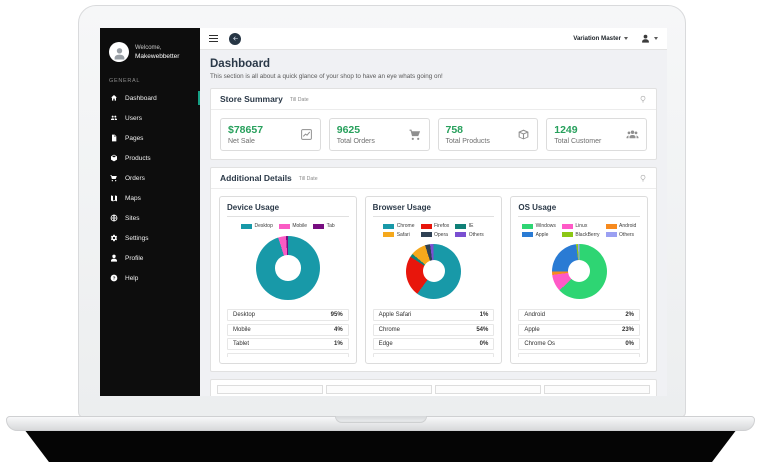 The height and width of the screenshot is (462, 761). I want to click on legend-item: Mobile, so click(292, 226).